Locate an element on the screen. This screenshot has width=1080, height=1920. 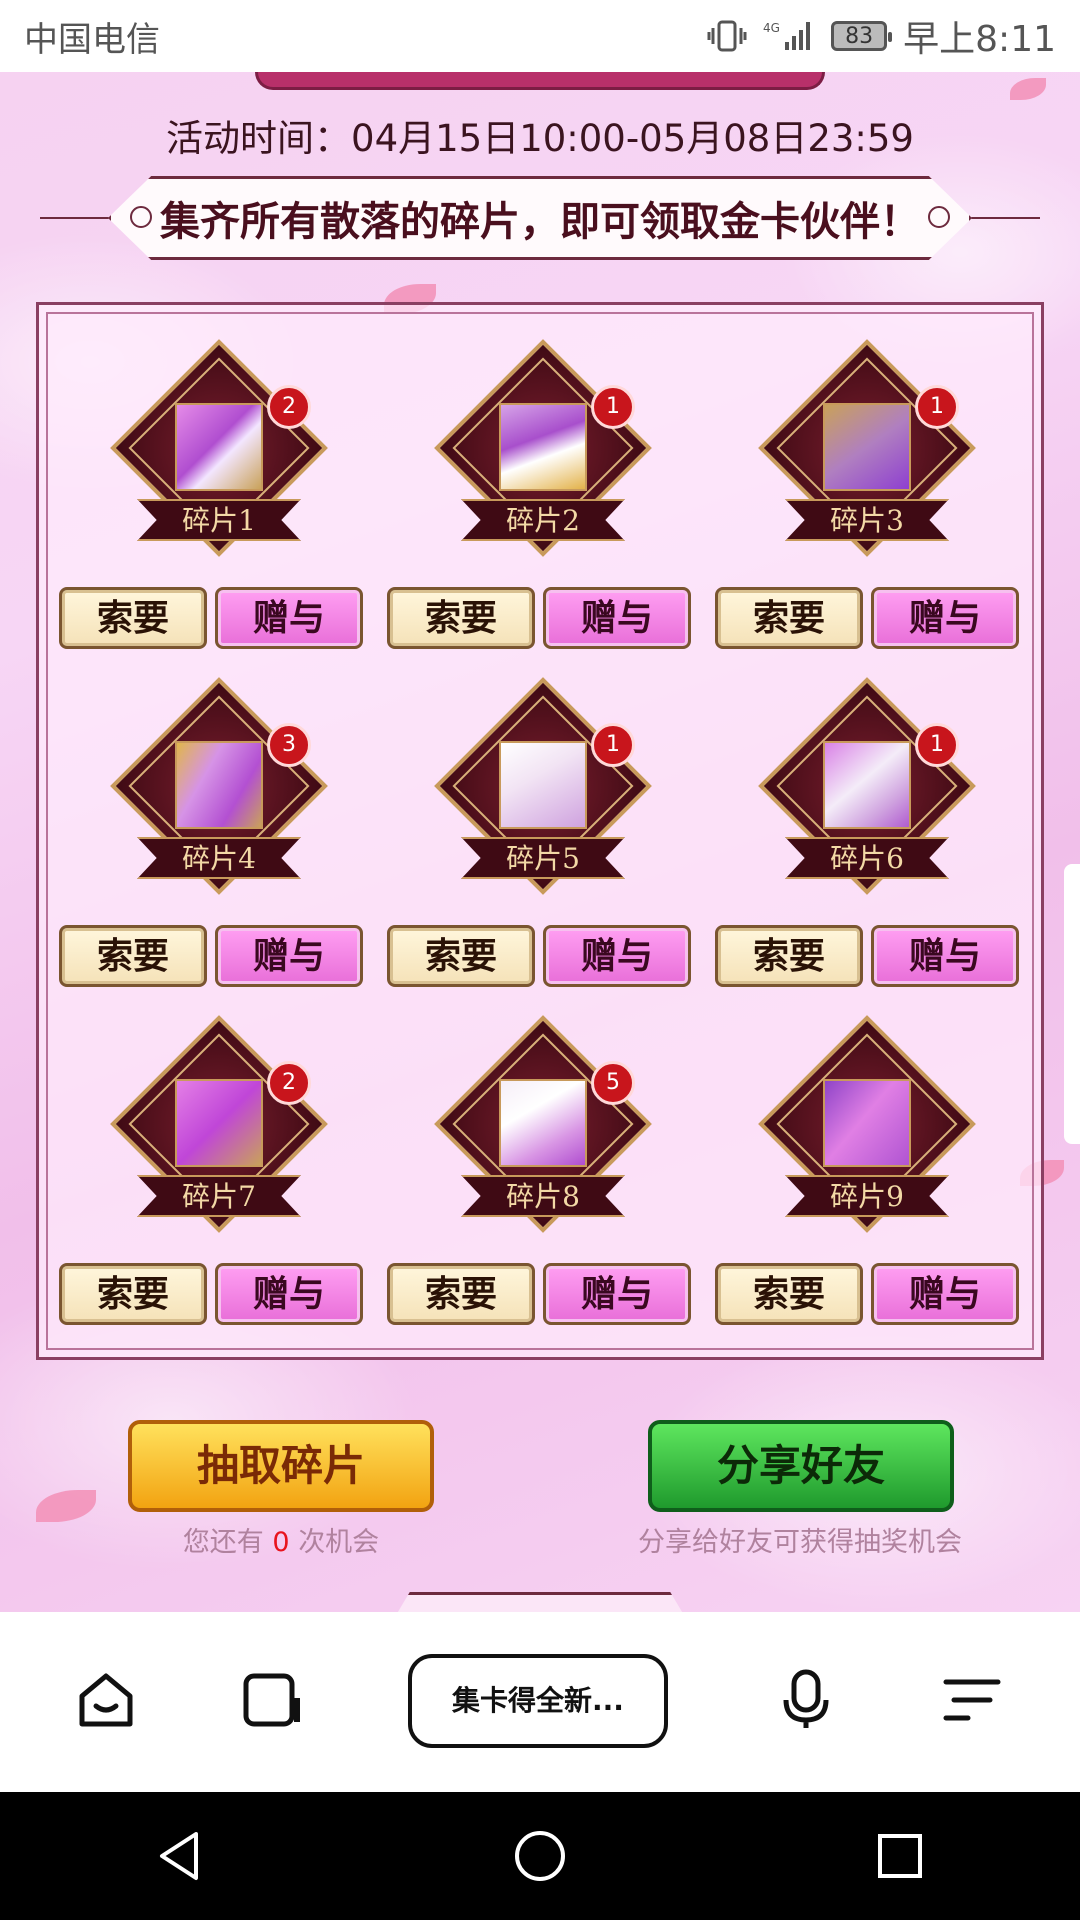
back-icon is located at coordinates (180, 1856).